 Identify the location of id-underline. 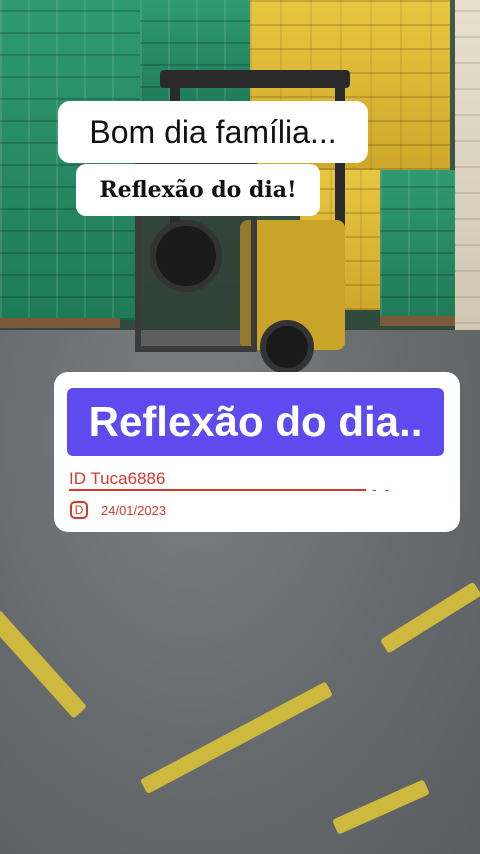
(217, 490).